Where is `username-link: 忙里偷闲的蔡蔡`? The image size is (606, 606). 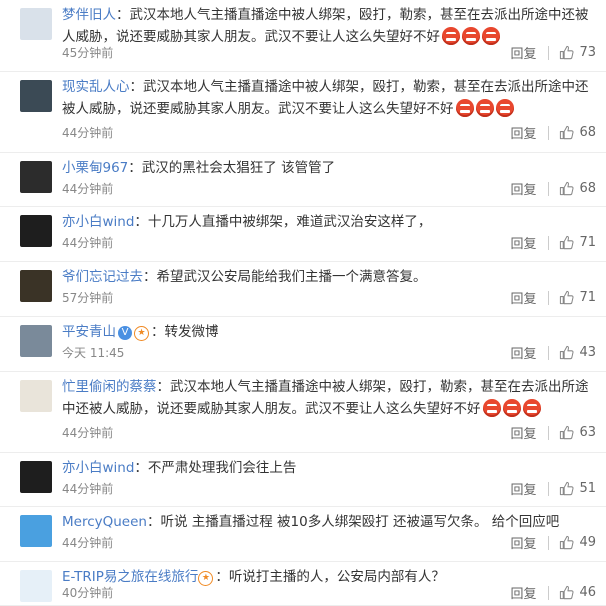 username-link: 忙里偷闲的蔡蔡 is located at coordinates (109, 387).